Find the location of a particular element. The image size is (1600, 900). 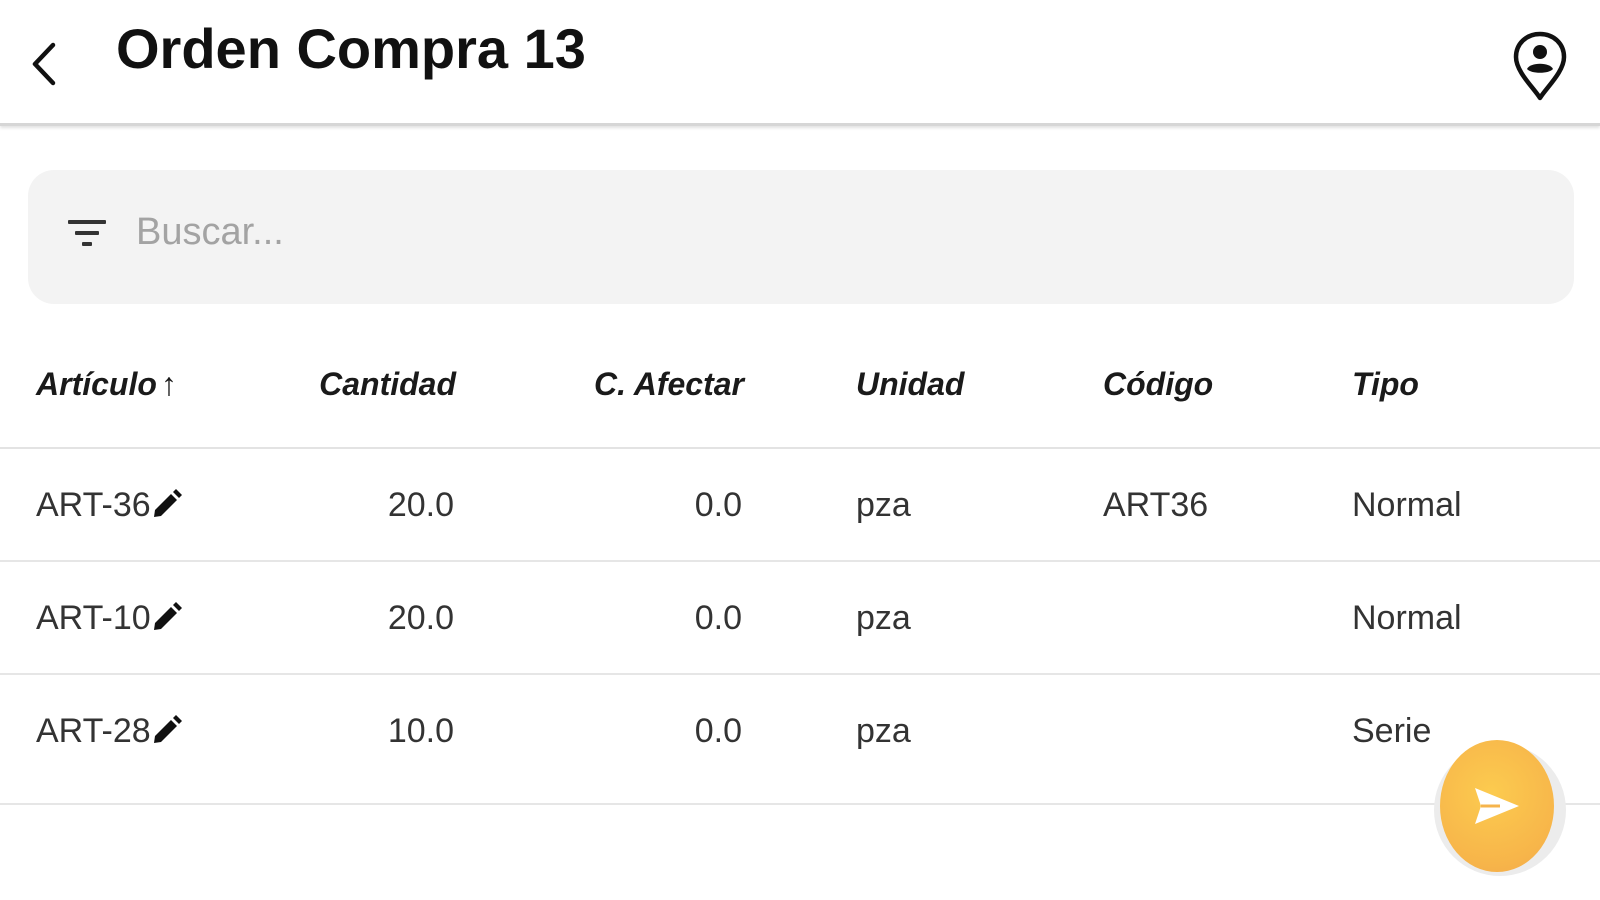

location-button is located at coordinates (1540, 66).